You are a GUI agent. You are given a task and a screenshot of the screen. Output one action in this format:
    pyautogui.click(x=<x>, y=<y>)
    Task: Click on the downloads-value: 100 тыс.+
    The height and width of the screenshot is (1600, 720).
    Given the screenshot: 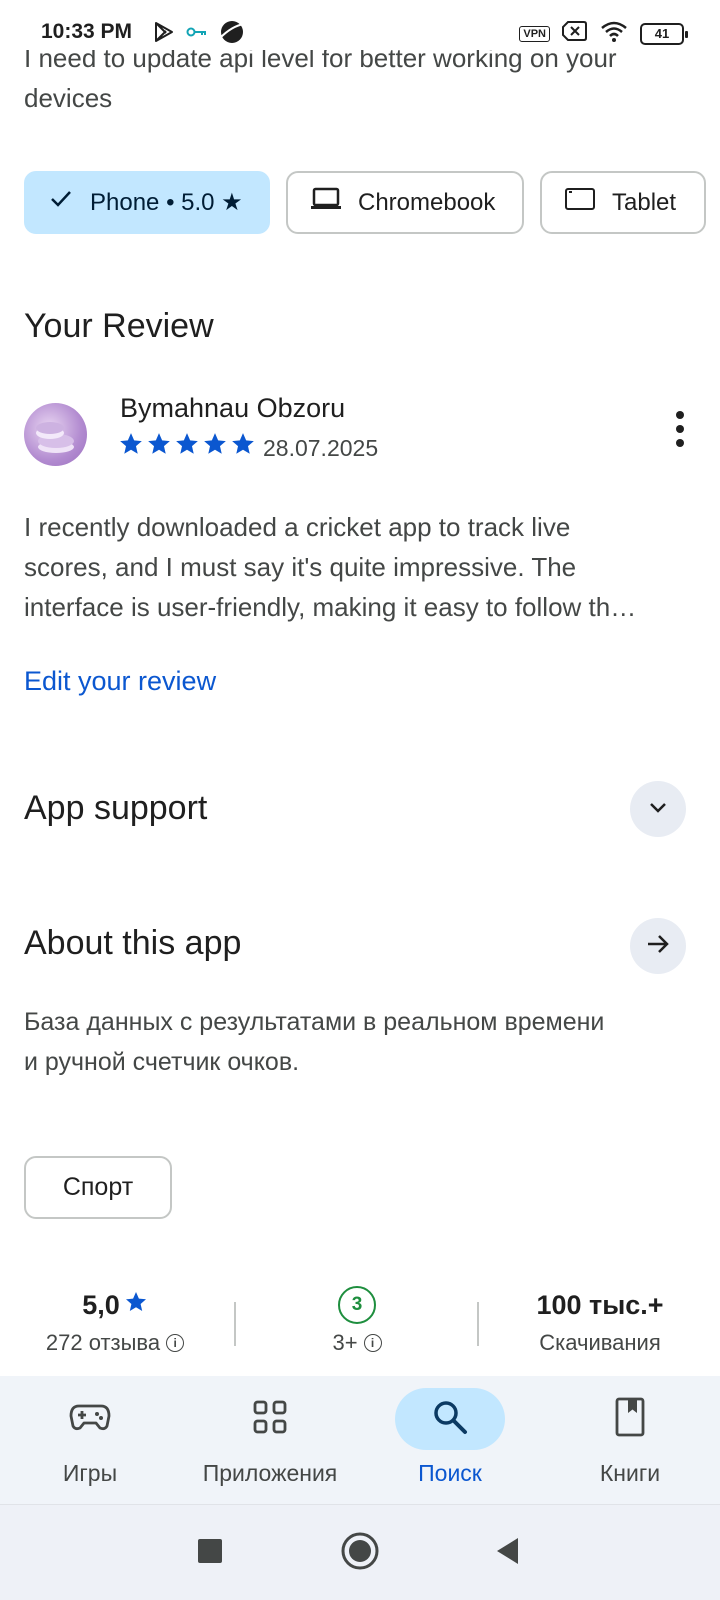 What is the action you would take?
    pyautogui.click(x=600, y=1304)
    